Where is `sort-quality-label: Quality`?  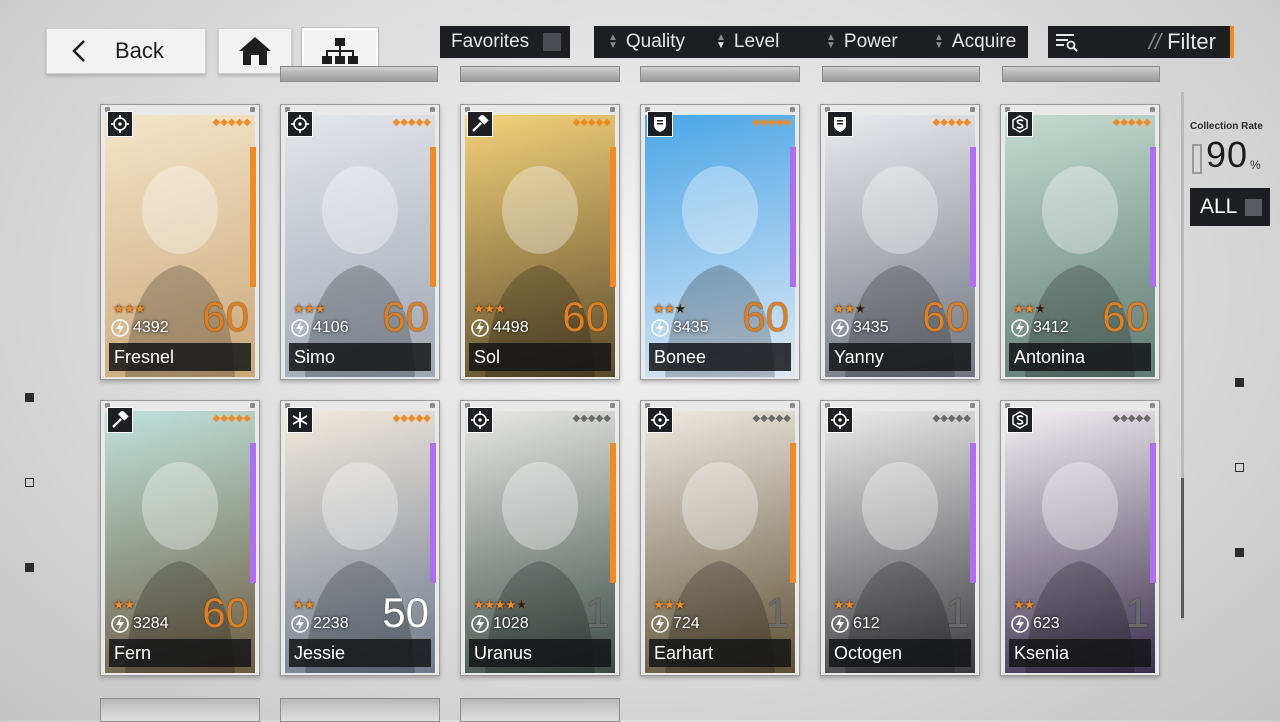
sort-quality-label: Quality is located at coordinates (655, 41).